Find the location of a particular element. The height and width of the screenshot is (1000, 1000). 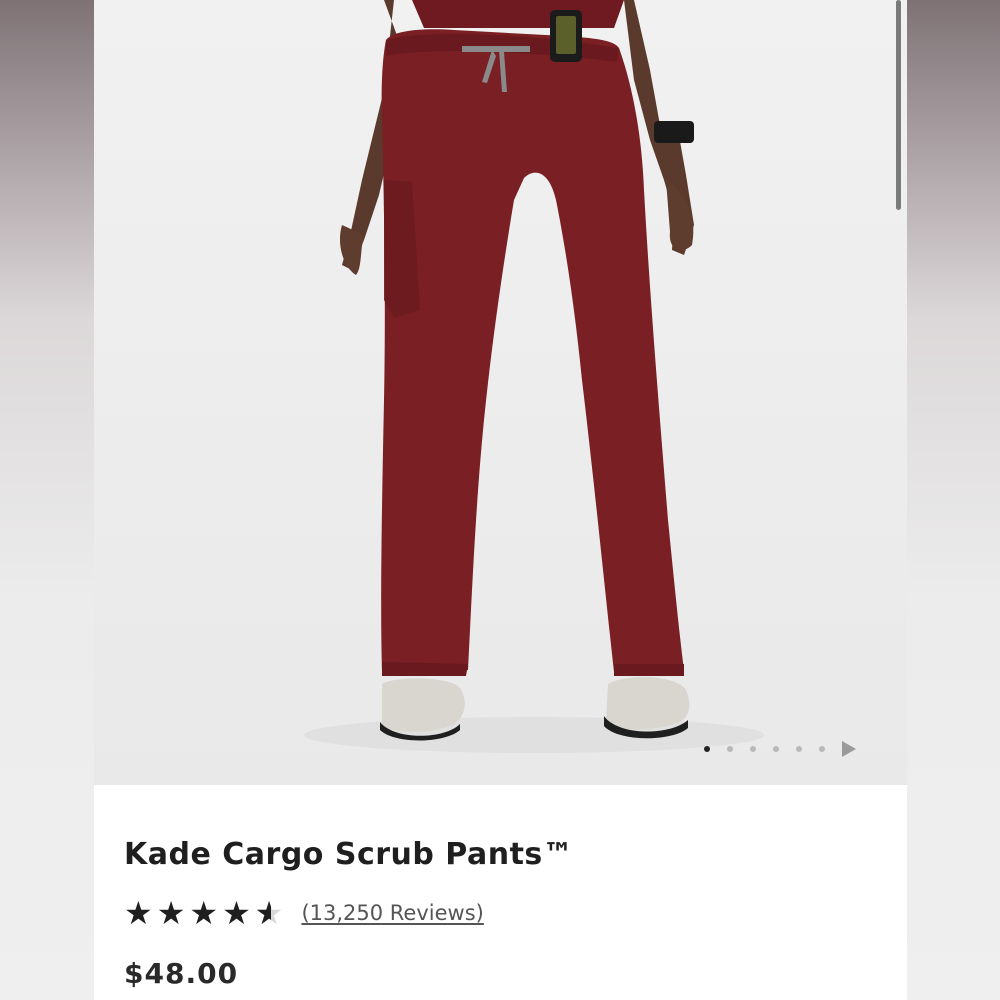

star-half-icon: ★ ★ is located at coordinates (269, 913).